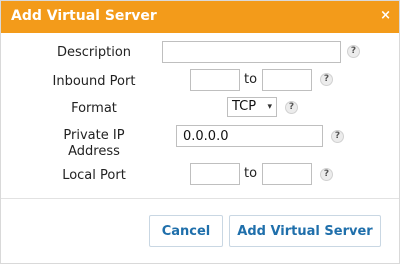 This screenshot has height=264, width=400. Describe the element at coordinates (94, 151) in the screenshot. I see `private-ip-label-line2: Address` at that location.